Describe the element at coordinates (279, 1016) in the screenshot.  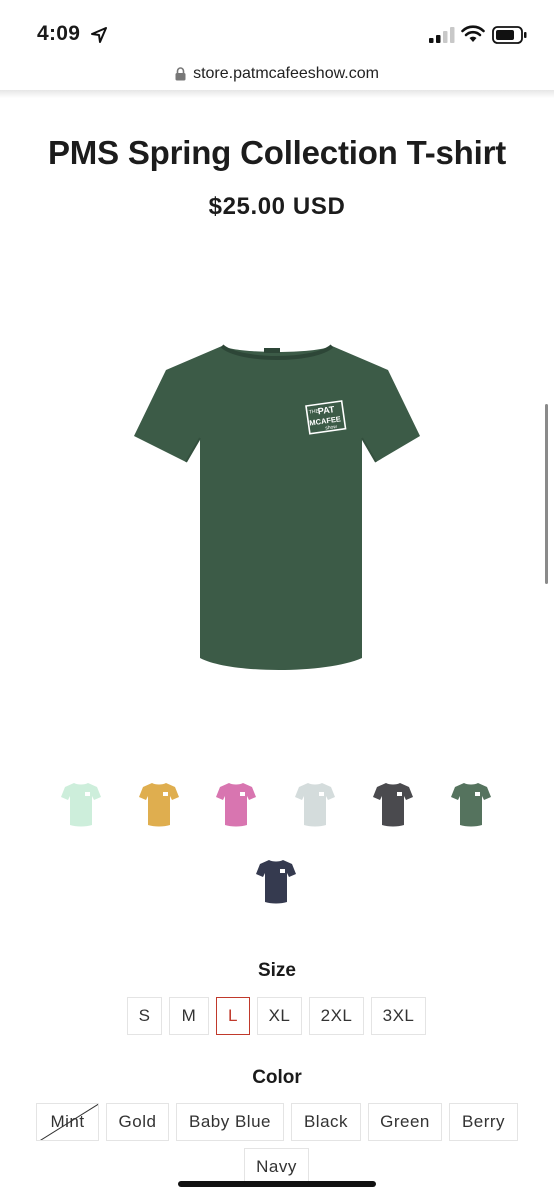
I see `size-option-xl: XL` at that location.